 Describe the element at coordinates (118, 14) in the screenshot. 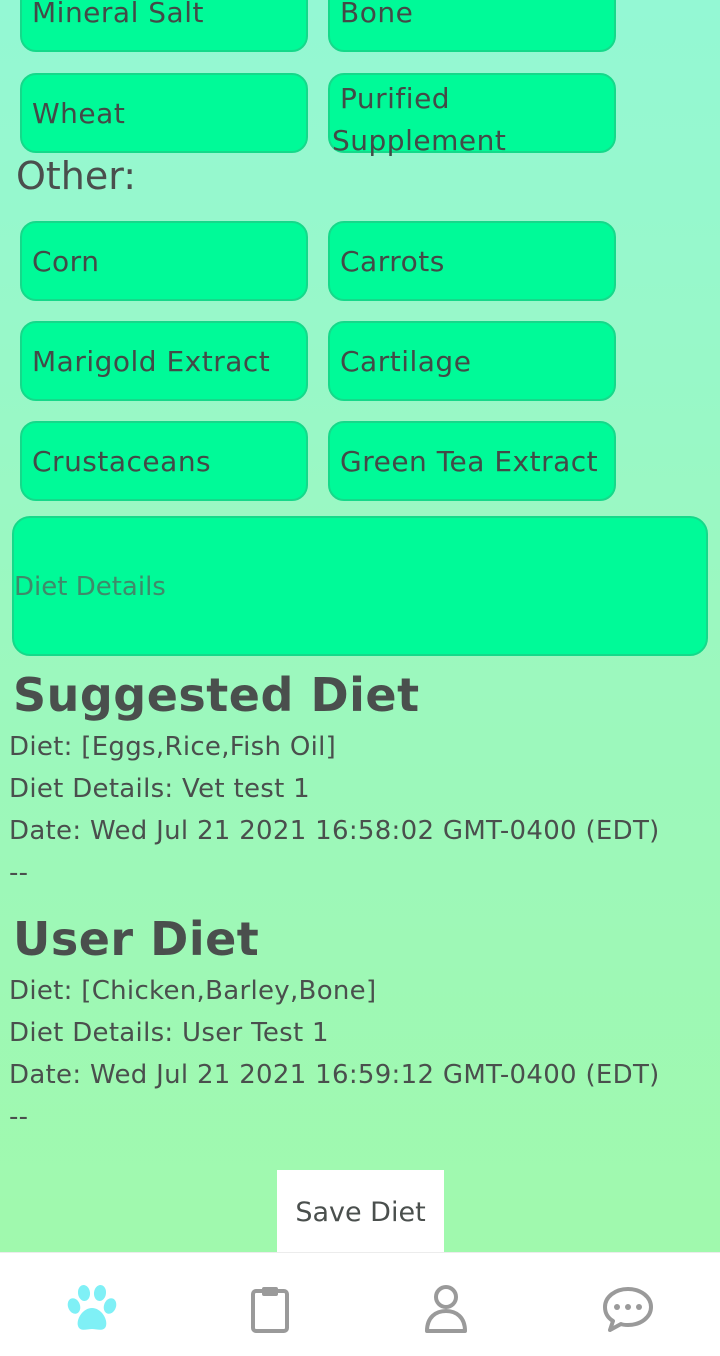

I see `chip-label: Mineral Salt` at that location.